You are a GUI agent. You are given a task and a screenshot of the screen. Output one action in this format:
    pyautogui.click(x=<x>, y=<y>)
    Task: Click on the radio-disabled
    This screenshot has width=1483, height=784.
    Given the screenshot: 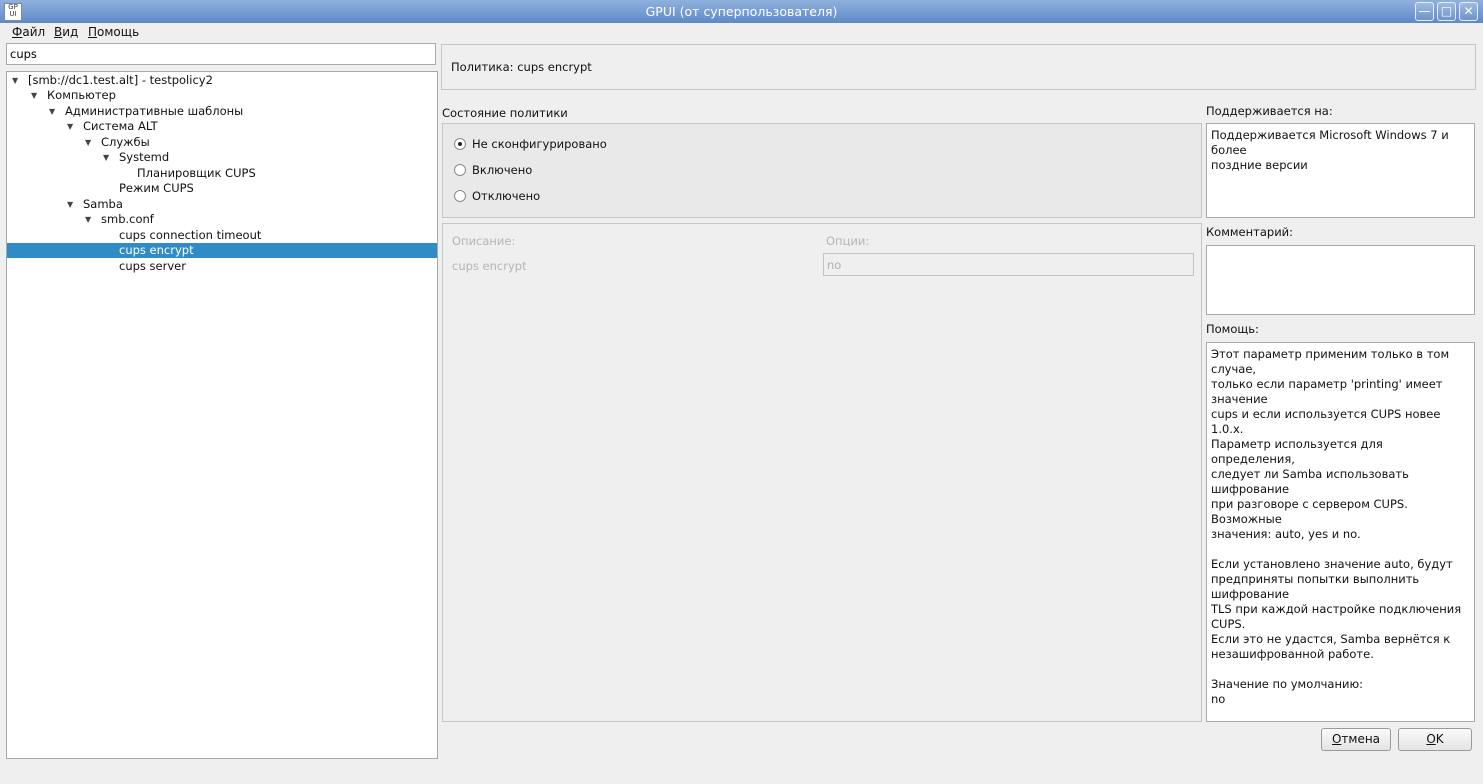 What is the action you would take?
    pyautogui.click(x=460, y=196)
    